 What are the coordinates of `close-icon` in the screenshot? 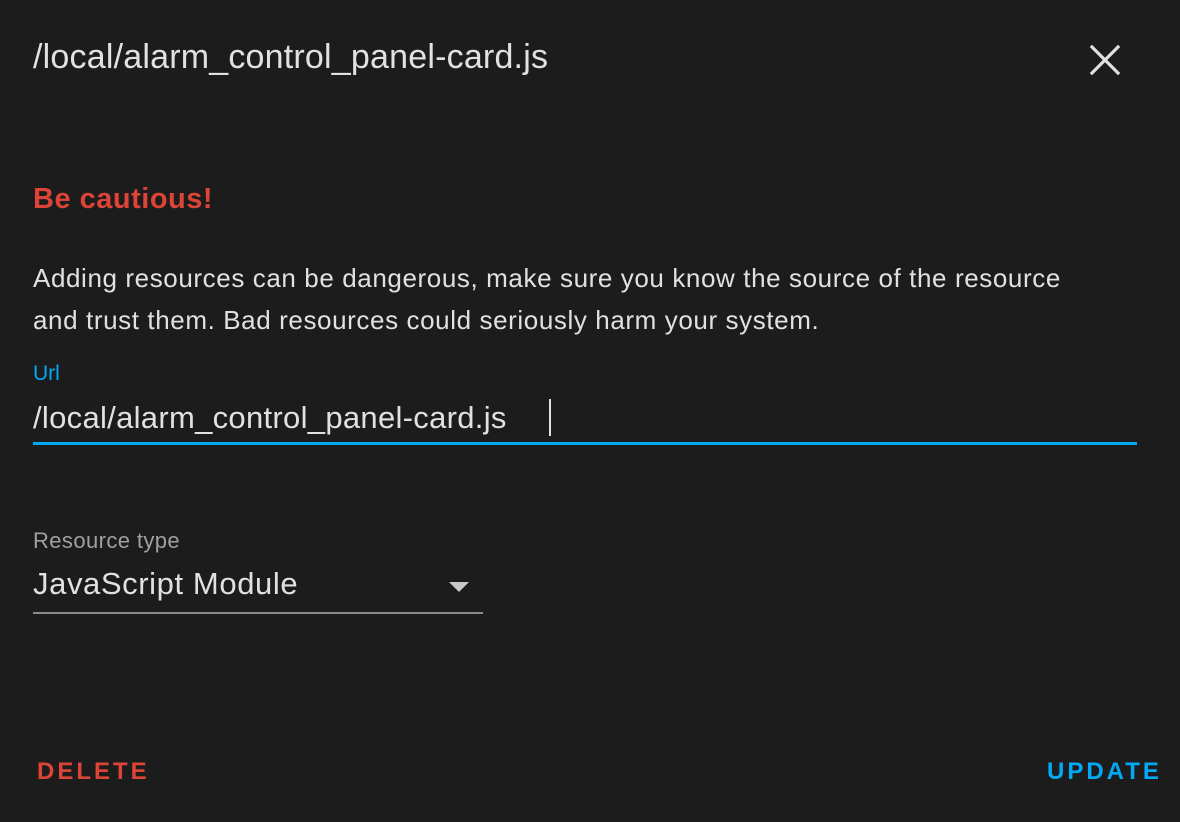 It's located at (1105, 60).